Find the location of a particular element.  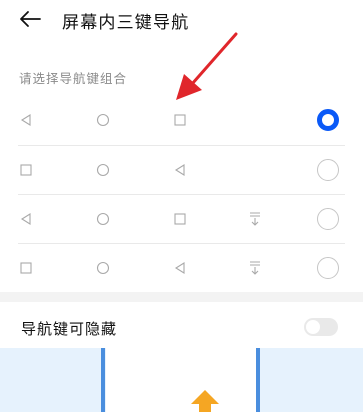

annotation-arrow-icon is located at coordinates (207, 66).